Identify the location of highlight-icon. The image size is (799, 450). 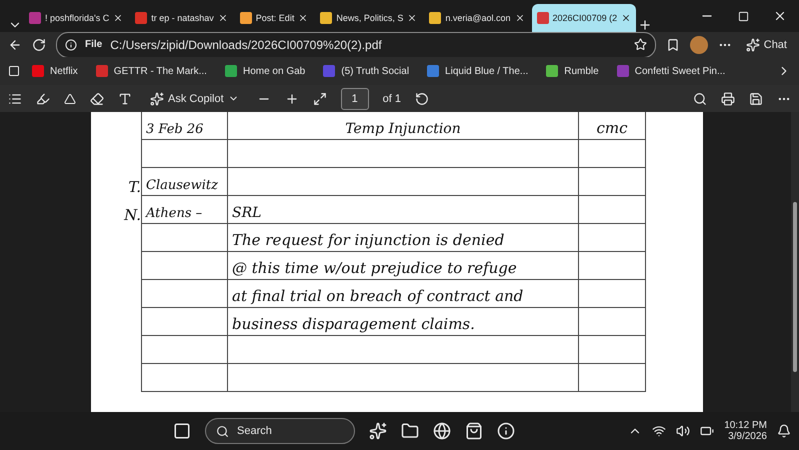
(43, 99).